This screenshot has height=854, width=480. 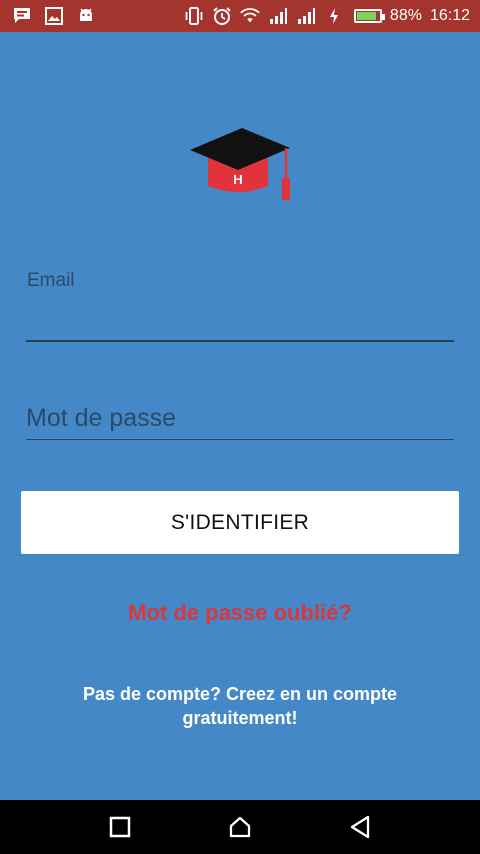 I want to click on password-field, so click(x=240, y=419).